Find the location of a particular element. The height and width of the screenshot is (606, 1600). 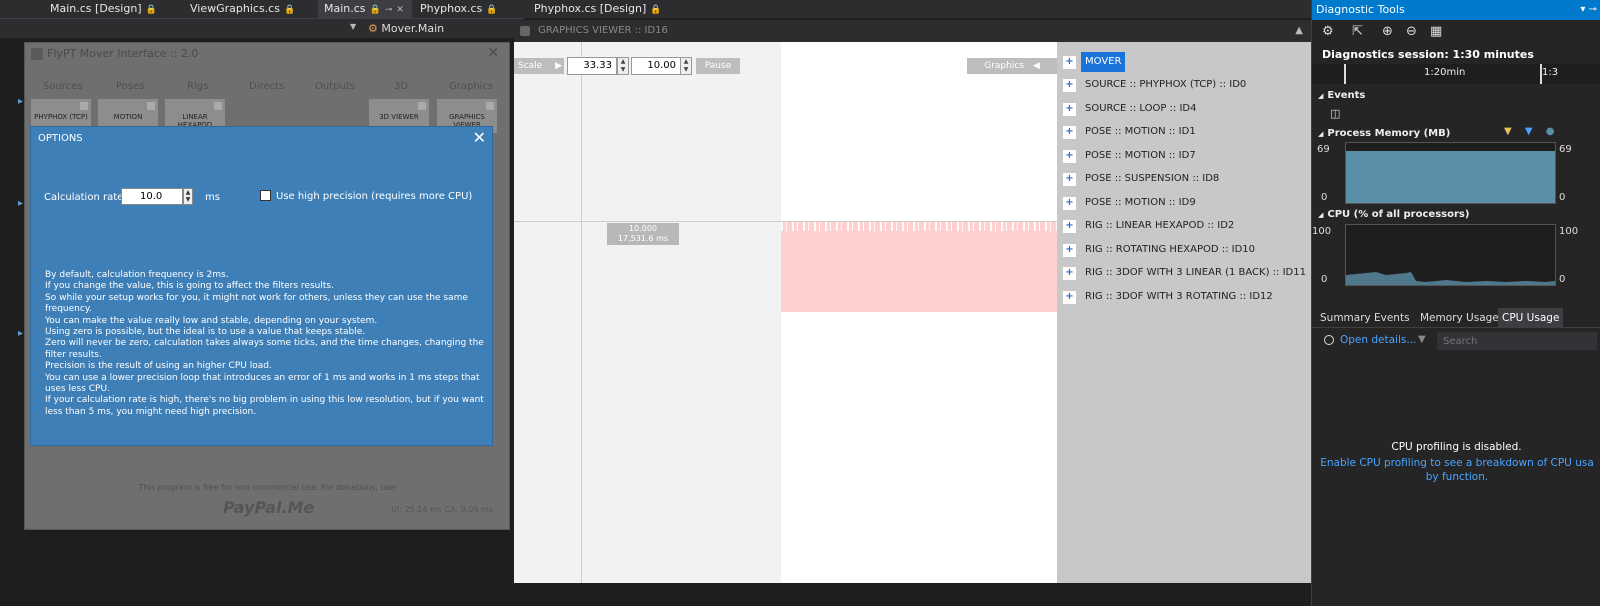

signal-item: + POSE :: MOTION :: ID7 is located at coordinates (1181, 156).